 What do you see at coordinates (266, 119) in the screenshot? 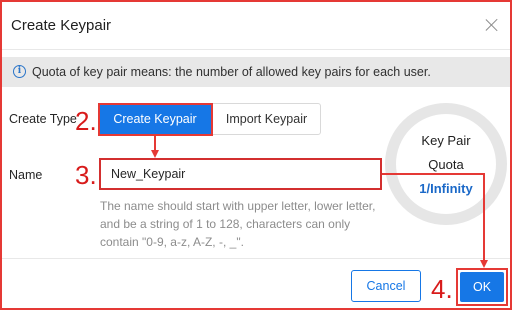
I see `import-keypair-option: Import Keypair` at bounding box center [266, 119].